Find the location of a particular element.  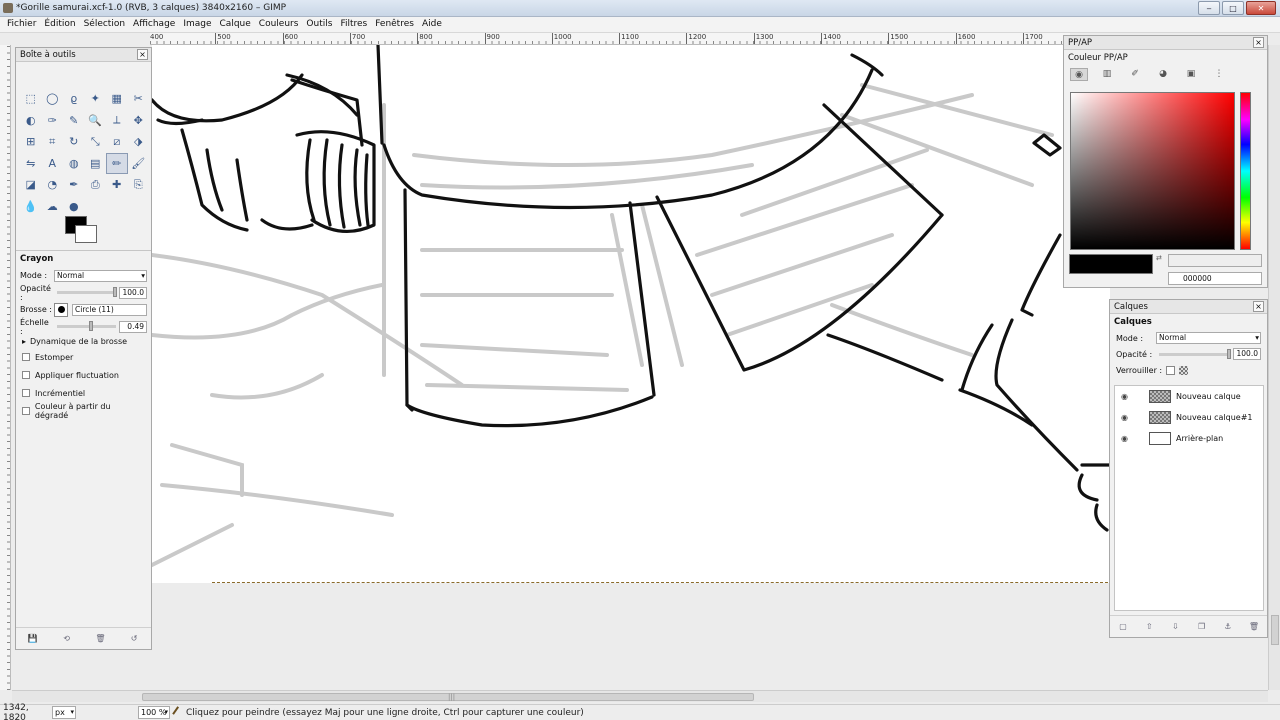

shear-icon: ⧄ is located at coordinates (117, 142).